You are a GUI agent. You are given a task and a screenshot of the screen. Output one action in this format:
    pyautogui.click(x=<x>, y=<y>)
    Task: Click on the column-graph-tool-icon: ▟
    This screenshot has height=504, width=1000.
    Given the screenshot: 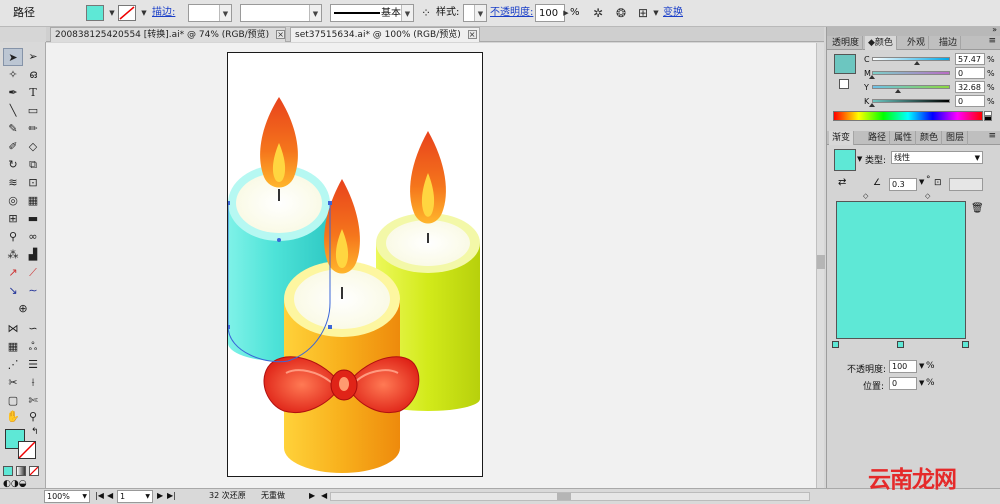 What is the action you would take?
    pyautogui.click(x=33, y=255)
    